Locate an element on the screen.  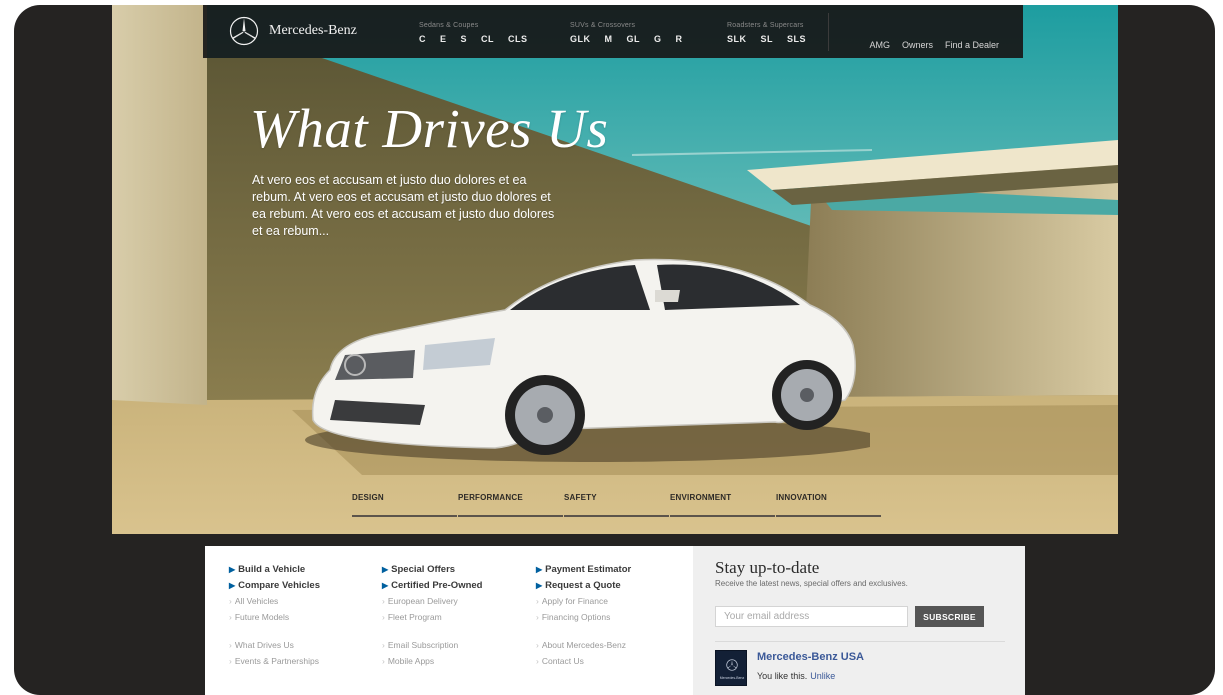
footer-primary-link: ▶ Compare Vehicles is located at coordinates (304, 585).